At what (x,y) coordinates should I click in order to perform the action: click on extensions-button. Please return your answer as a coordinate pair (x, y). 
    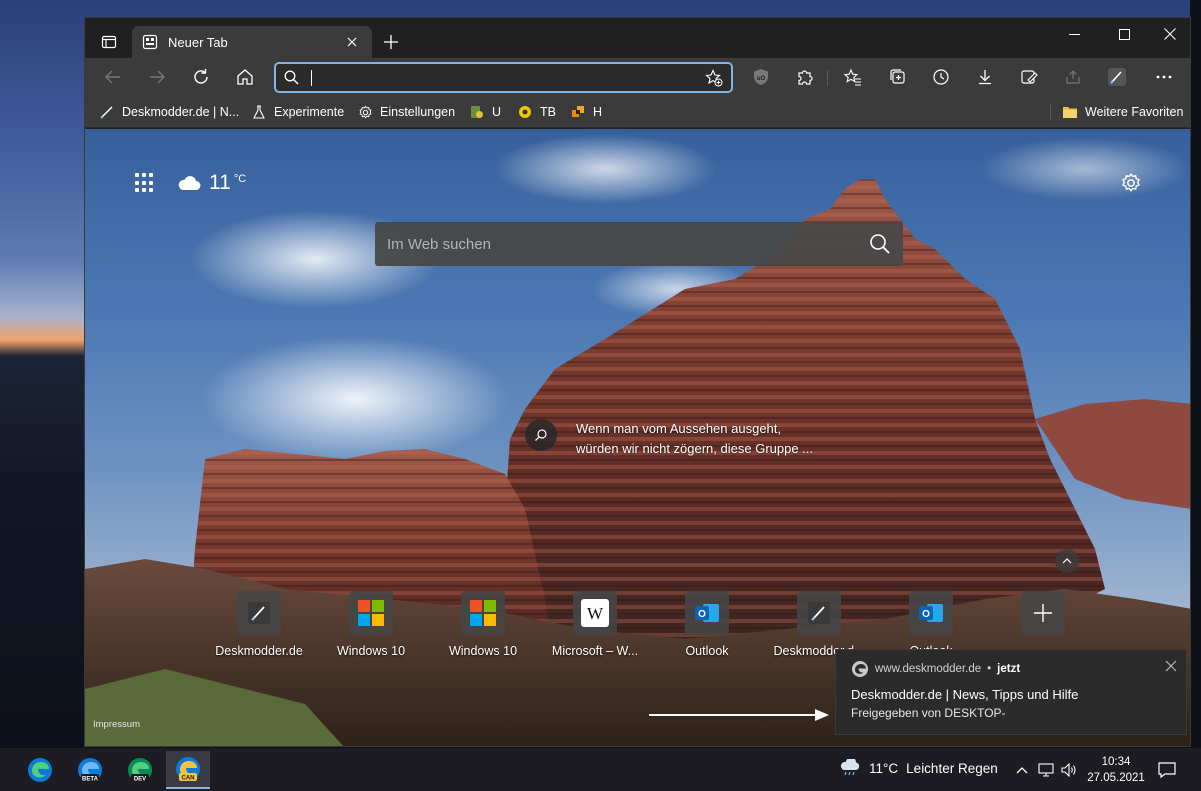
    Looking at the image, I should click on (805, 77).